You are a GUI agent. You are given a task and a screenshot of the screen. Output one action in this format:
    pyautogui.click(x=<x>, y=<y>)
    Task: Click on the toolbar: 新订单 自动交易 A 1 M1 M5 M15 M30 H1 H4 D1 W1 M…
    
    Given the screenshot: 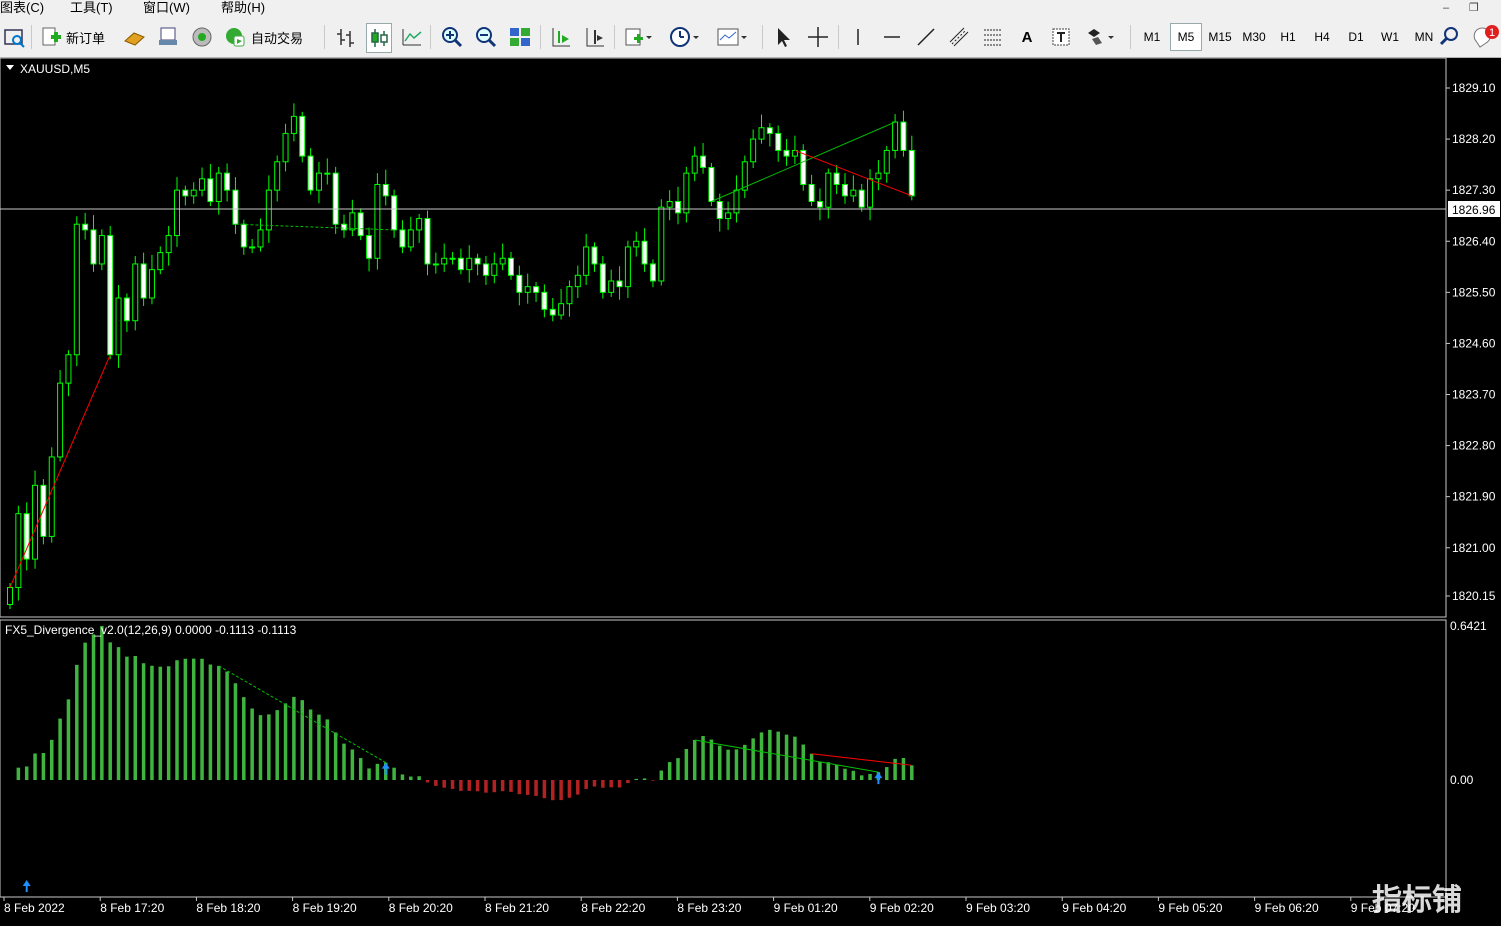 What is the action you would take?
    pyautogui.click(x=750, y=37)
    